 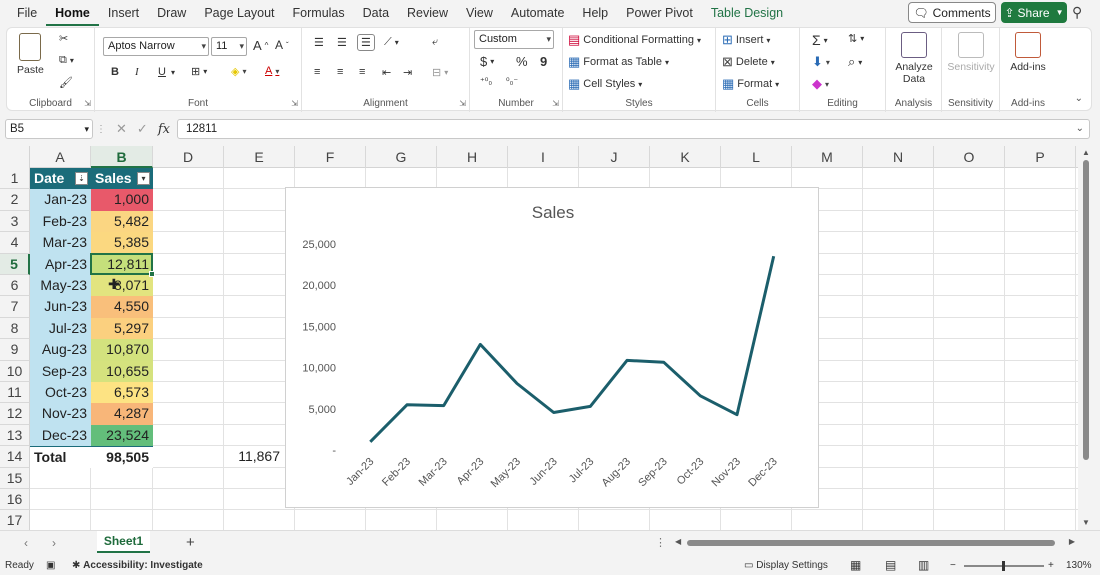 I want to click on column-header-p: P, so click(x=1040, y=157).